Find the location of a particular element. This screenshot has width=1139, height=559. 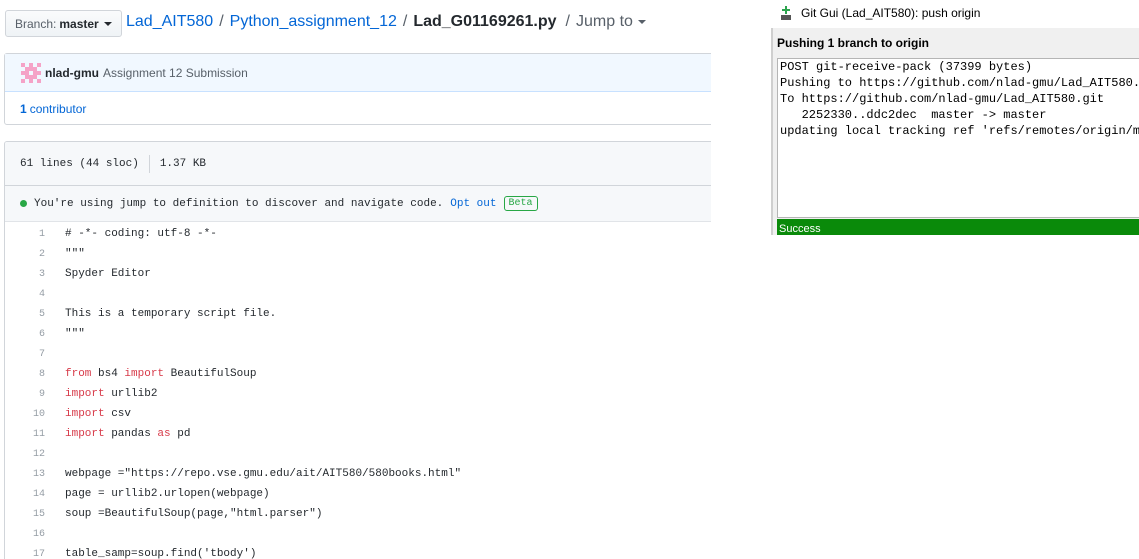

code-token: # -*- coding: utf-8 -*- is located at coordinates (141, 234).